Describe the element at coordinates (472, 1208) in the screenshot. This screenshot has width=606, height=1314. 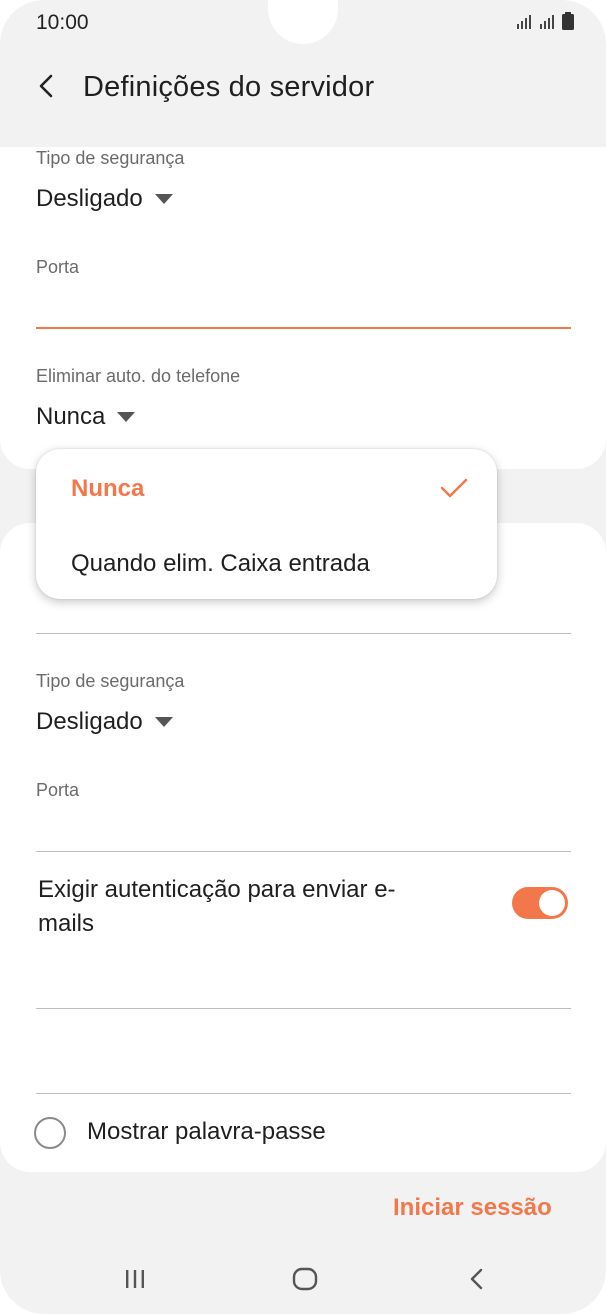
I see `login-button: Iniciar sessão` at that location.